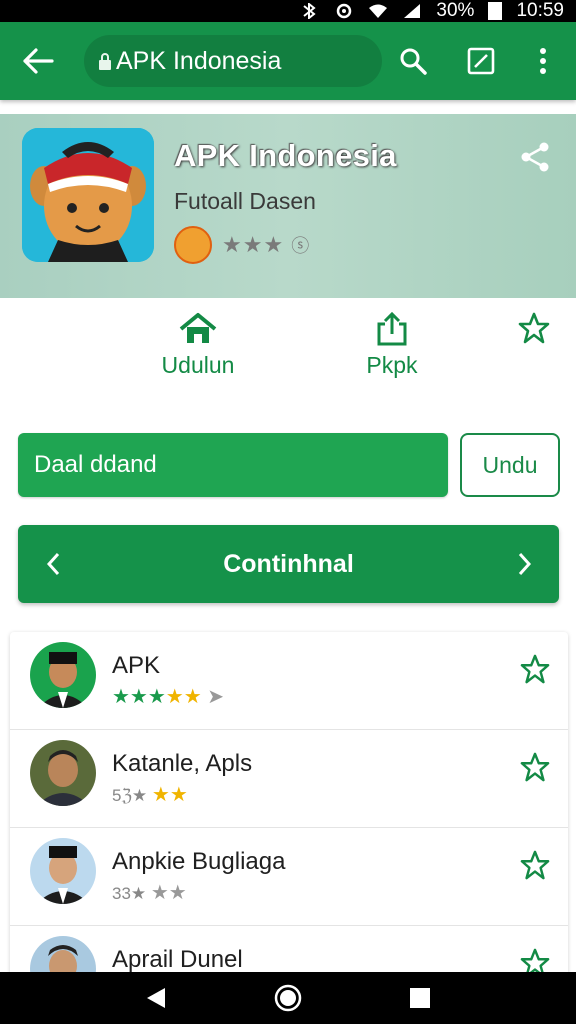 The height and width of the screenshot is (1024, 576). I want to click on system-nav-bar, so click(288, 998).